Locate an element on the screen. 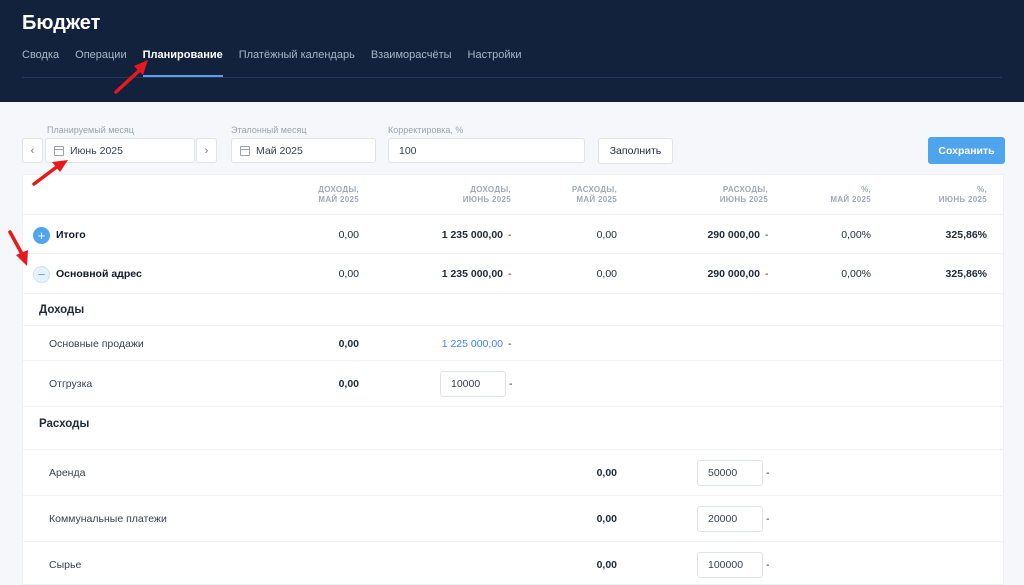 The image size is (1024, 585). chevron-right-icon: › is located at coordinates (206, 150).